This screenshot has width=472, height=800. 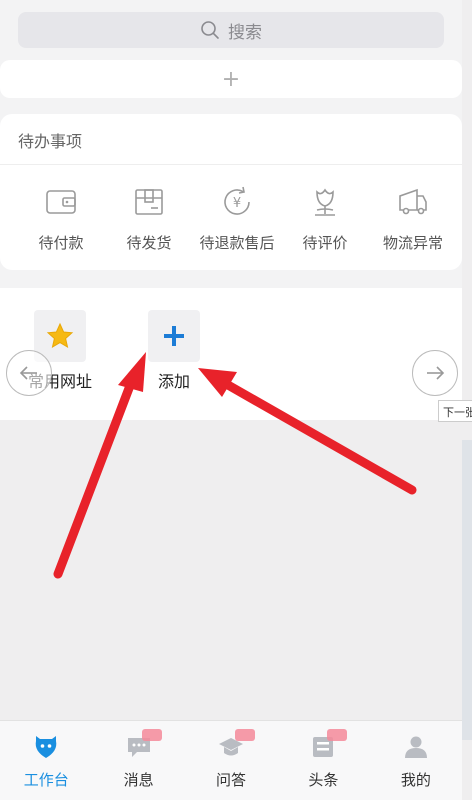 I want to click on todo-item-pending-payment: 待付款, so click(x=61, y=218).